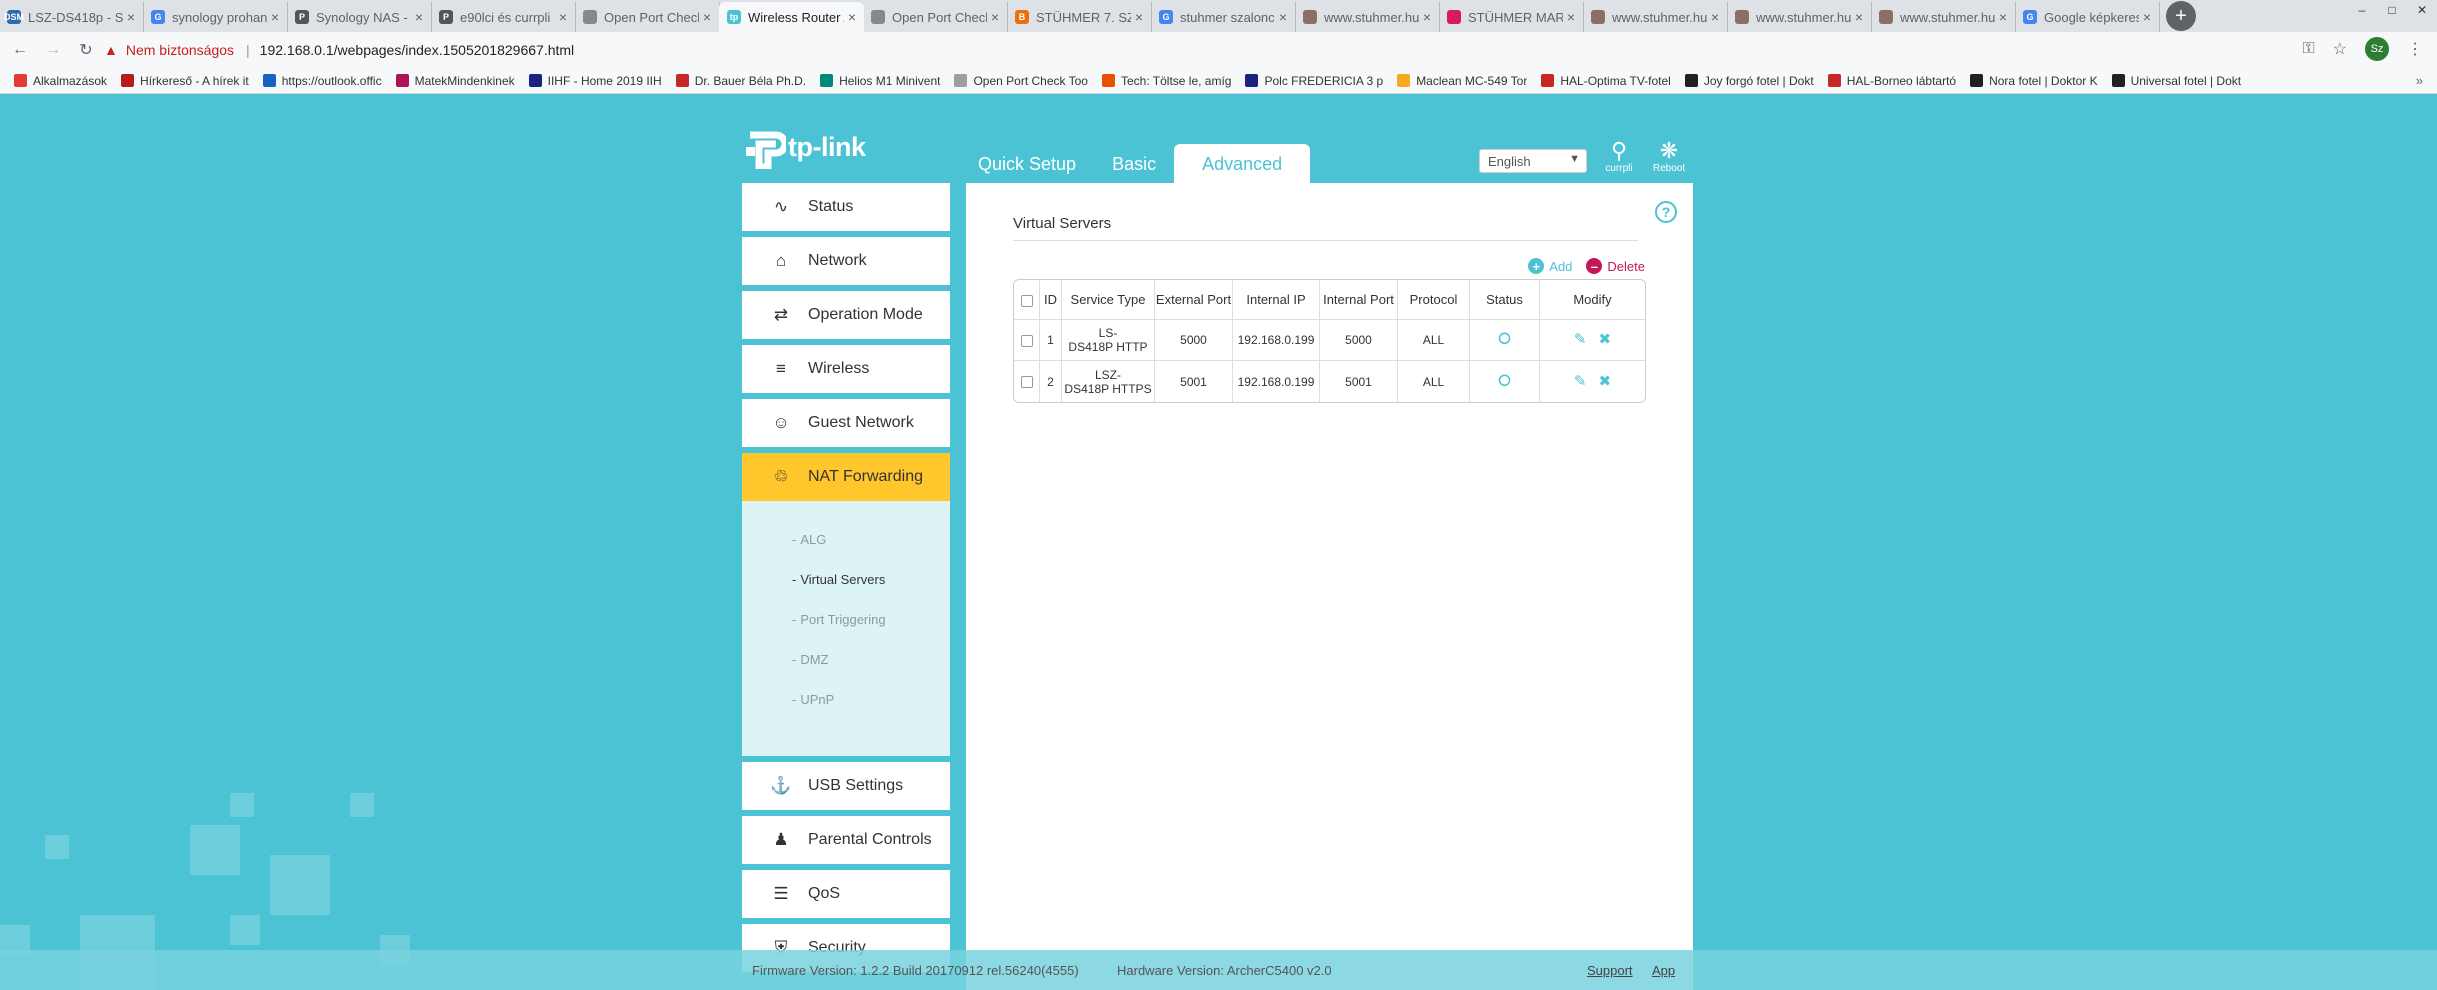 Image resolution: width=2437 pixels, height=990 pixels. What do you see at coordinates (1610, 970) in the screenshot?
I see `support-link: Support` at bounding box center [1610, 970].